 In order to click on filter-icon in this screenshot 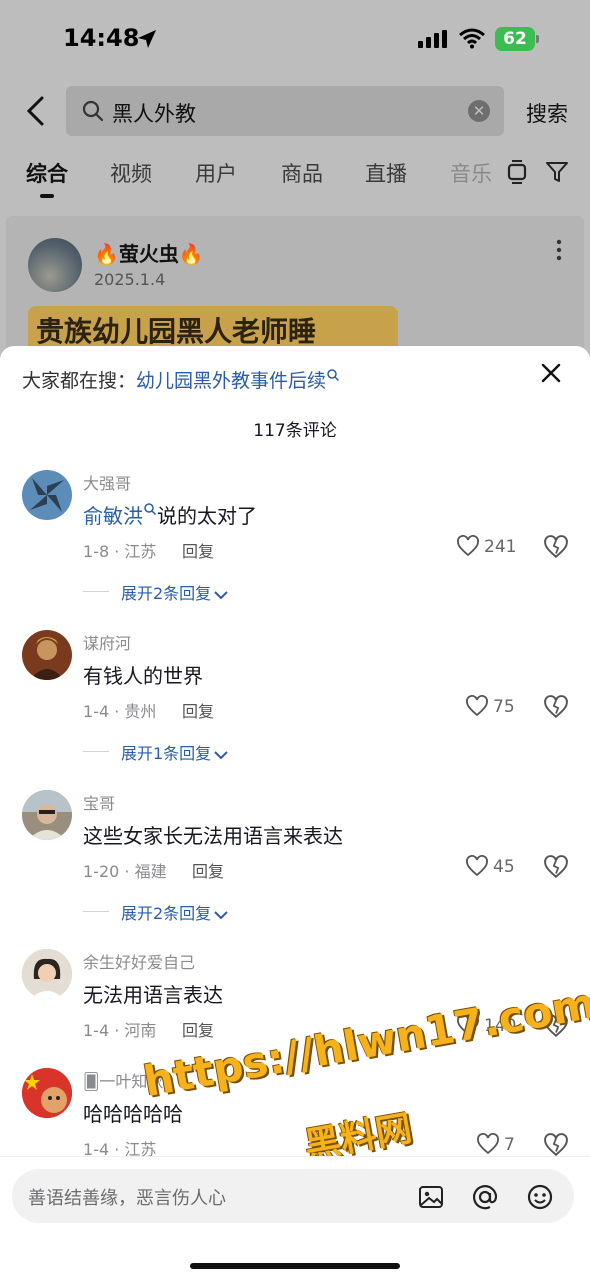, I will do `click(557, 172)`.